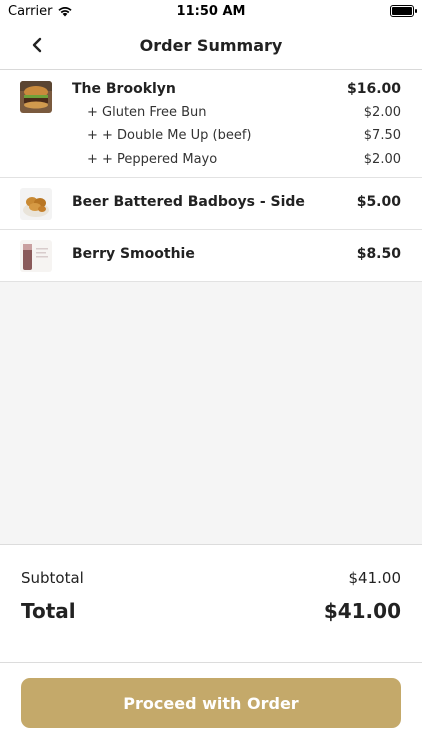 The image size is (422, 750). I want to click on back-button, so click(37, 45).